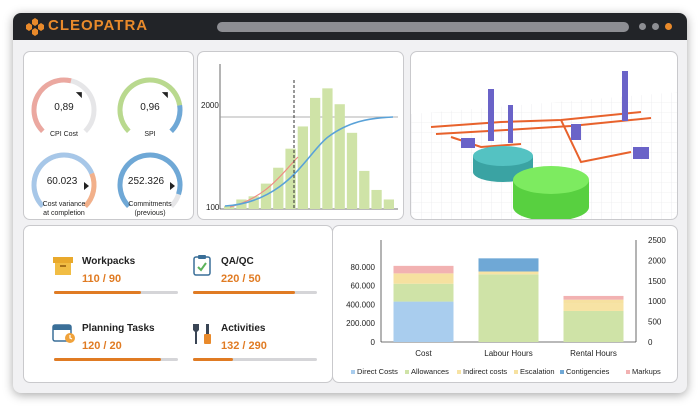 The height and width of the screenshot is (406, 700). Describe the element at coordinates (363, 267) in the screenshot. I see `left-axis-tick: 80.000` at that location.